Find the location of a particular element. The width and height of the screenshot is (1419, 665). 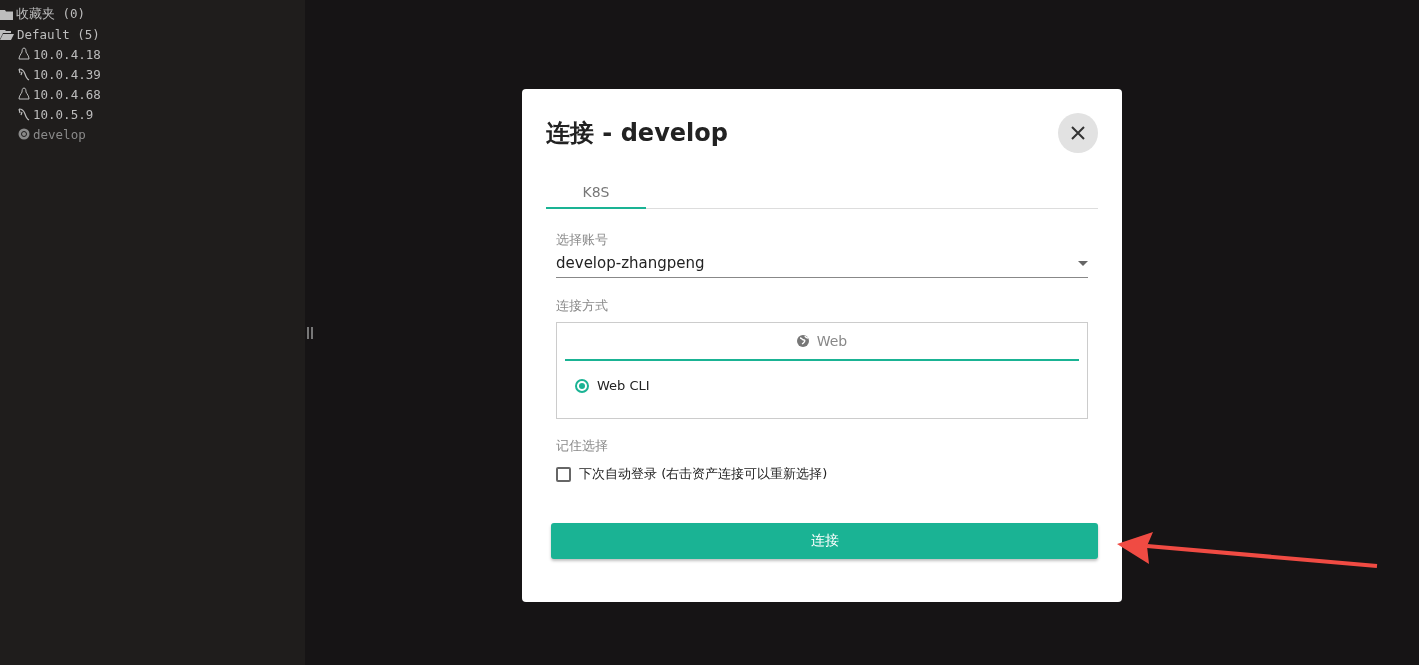

tree-item: Default (5) is located at coordinates (58, 34).